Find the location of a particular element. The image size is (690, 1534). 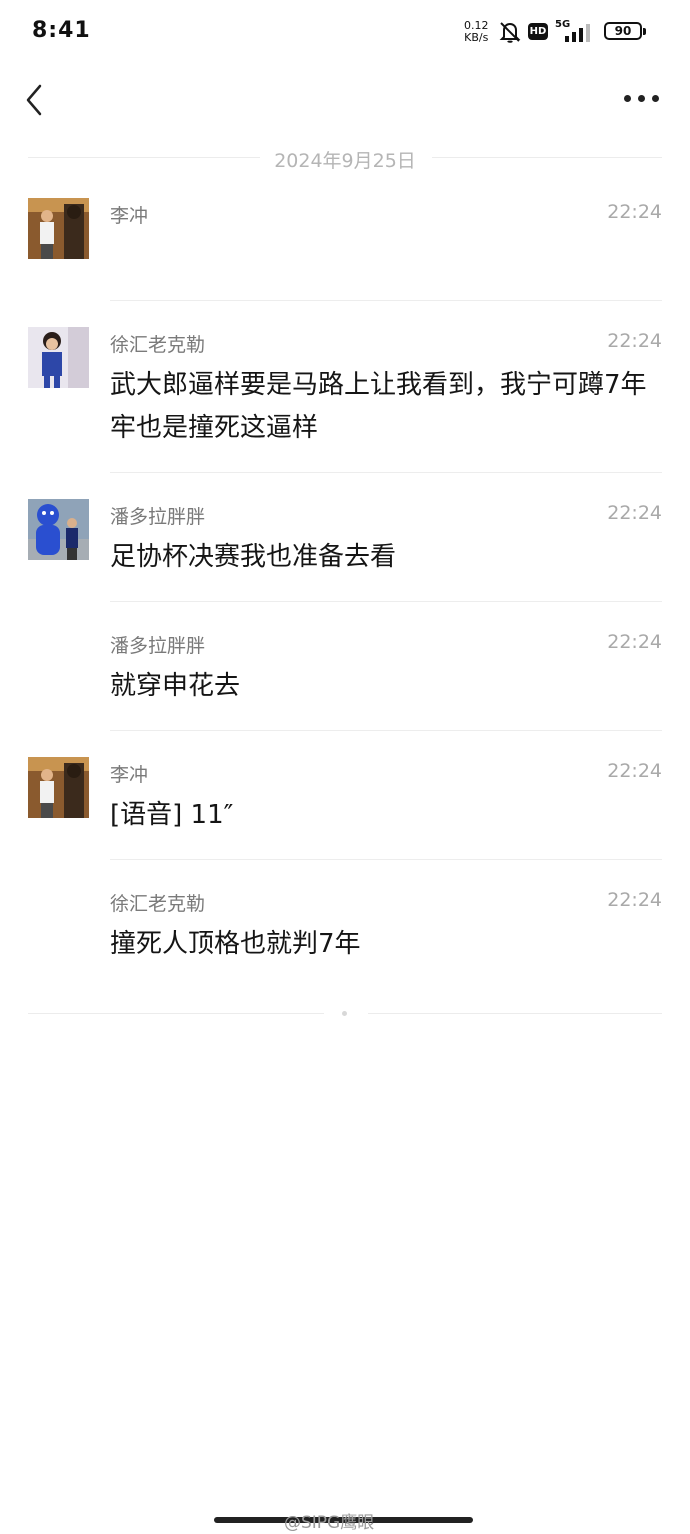

message-text: 就穿申花去 is located at coordinates (175, 686).